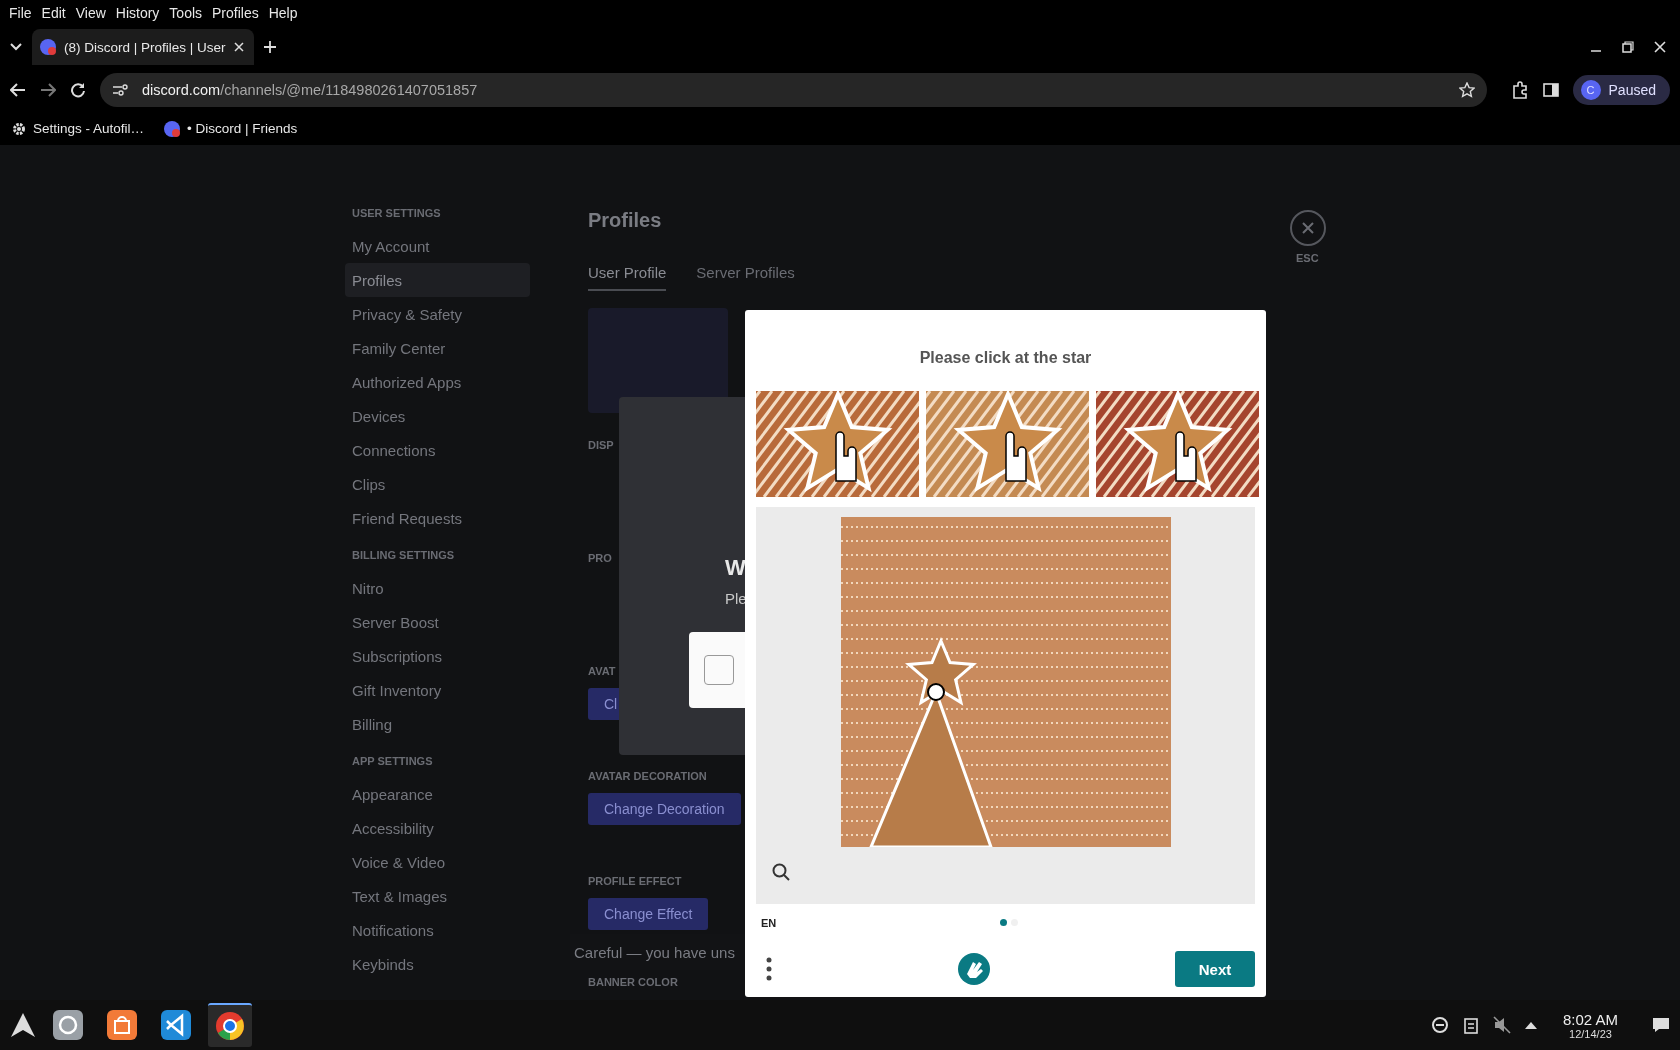 This screenshot has height=1050, width=1680. I want to click on new-tab-icon, so click(270, 47).